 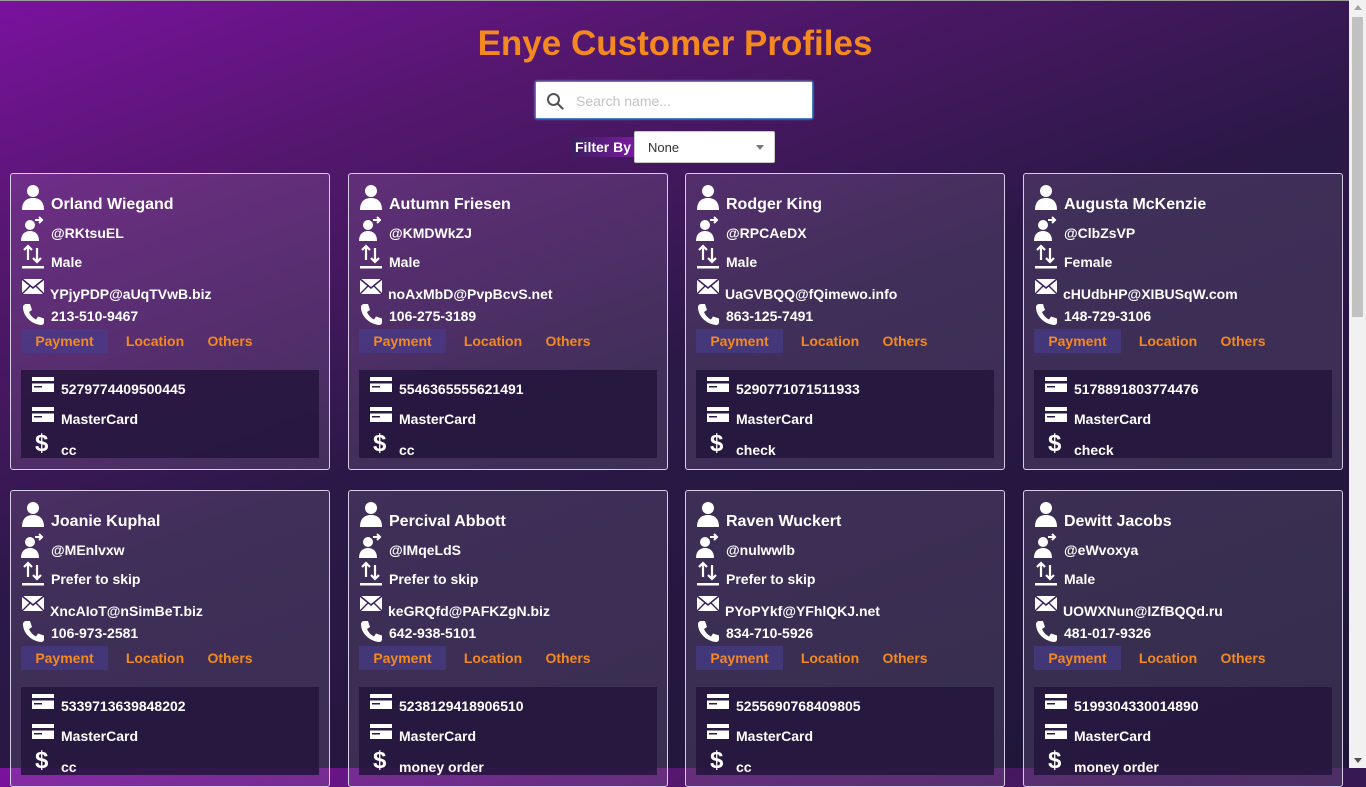 I want to click on payment-card-number: 5546365555621491, so click(x=461, y=389).